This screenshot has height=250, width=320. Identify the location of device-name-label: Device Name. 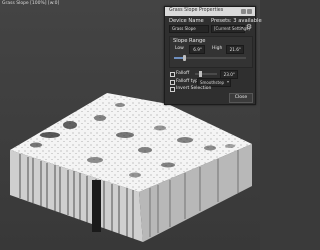
(186, 21).